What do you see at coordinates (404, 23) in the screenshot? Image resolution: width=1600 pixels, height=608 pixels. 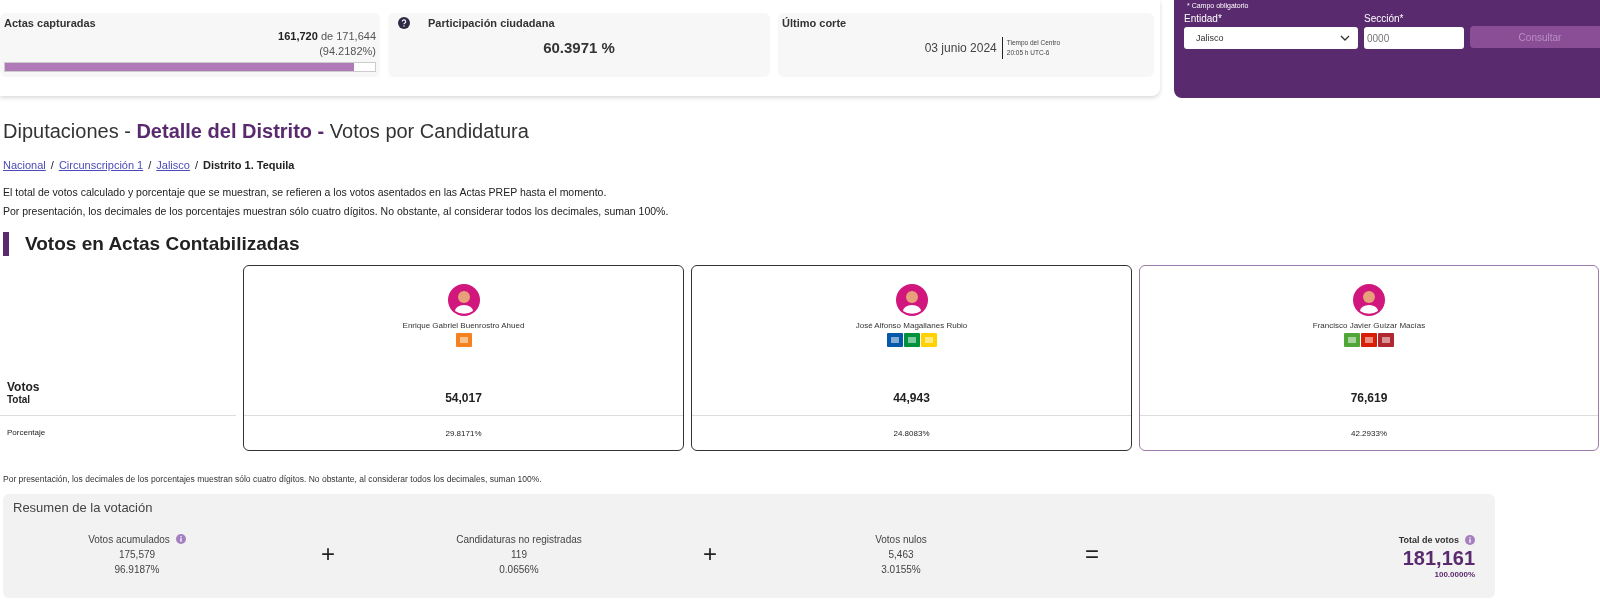 I see `help-icon` at bounding box center [404, 23].